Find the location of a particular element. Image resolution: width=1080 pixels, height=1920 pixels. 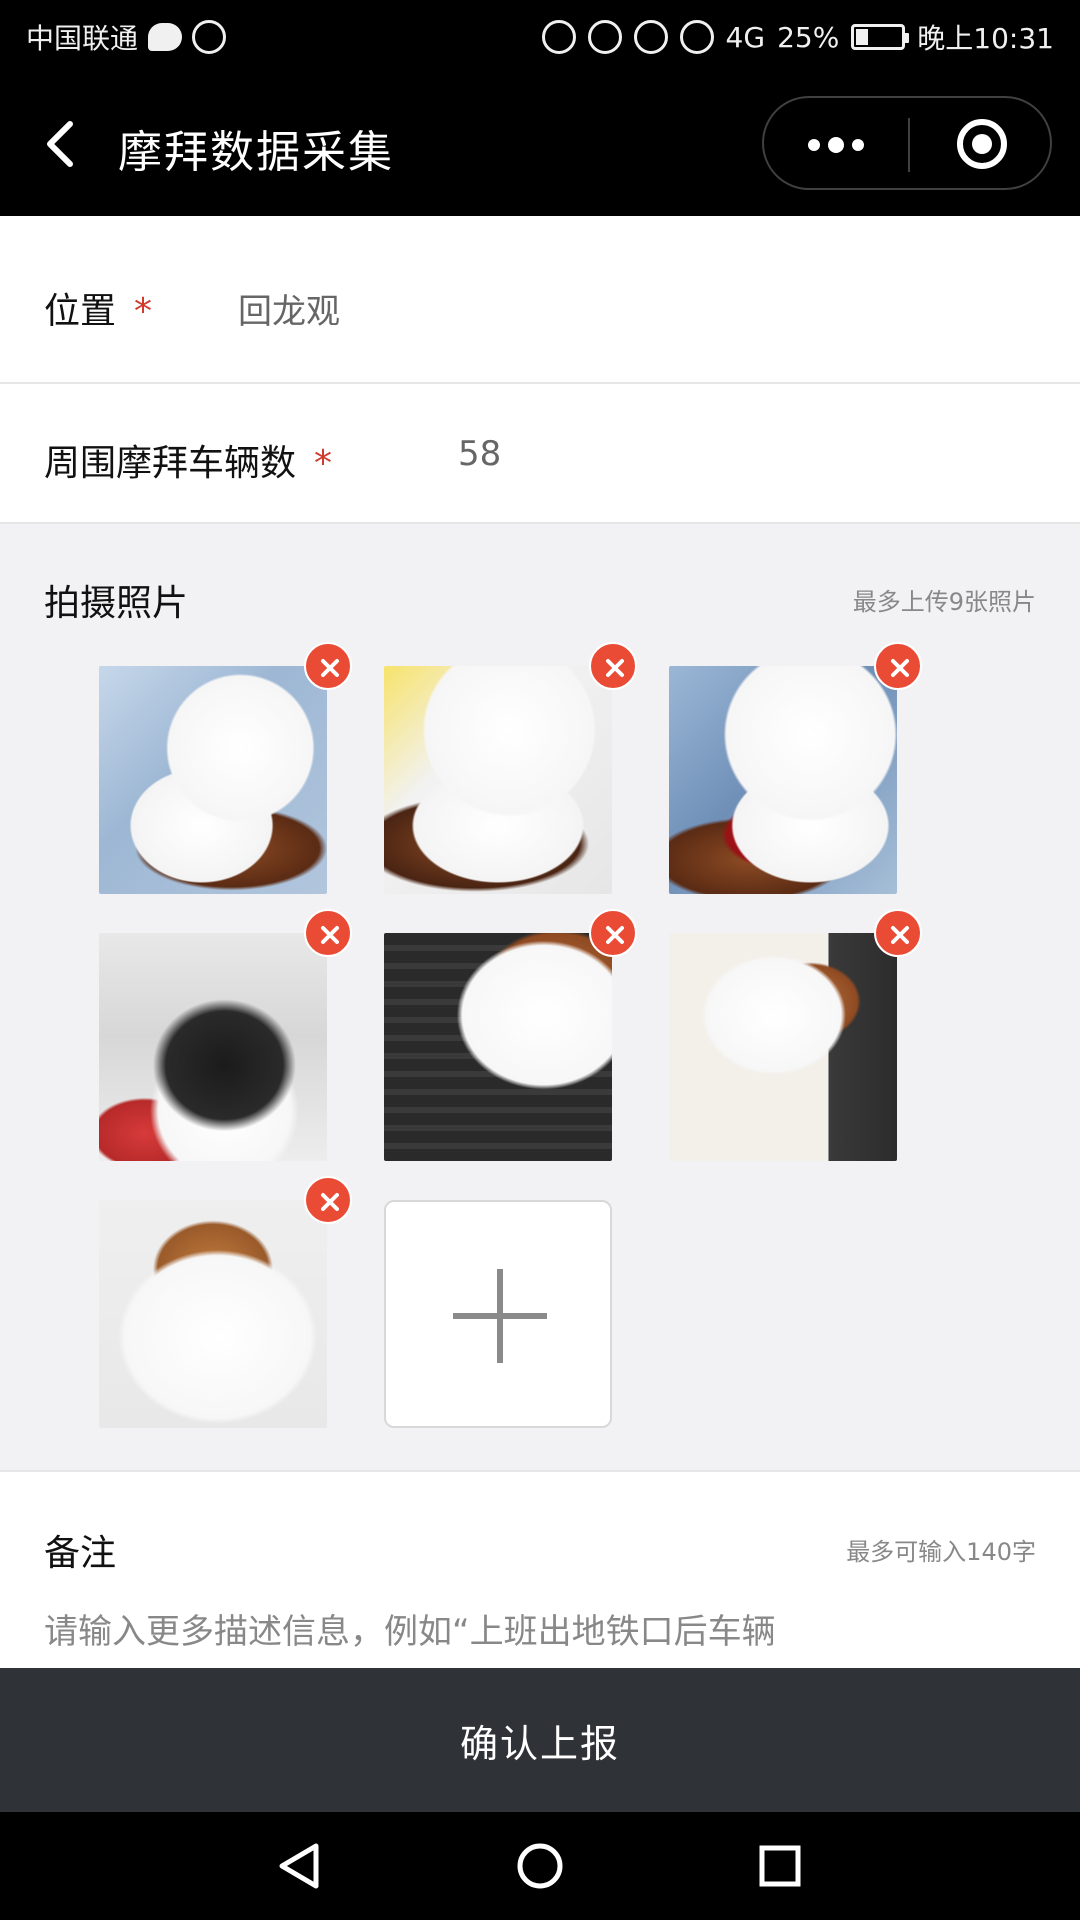

network-type-text: 4G is located at coordinates (745, 37).